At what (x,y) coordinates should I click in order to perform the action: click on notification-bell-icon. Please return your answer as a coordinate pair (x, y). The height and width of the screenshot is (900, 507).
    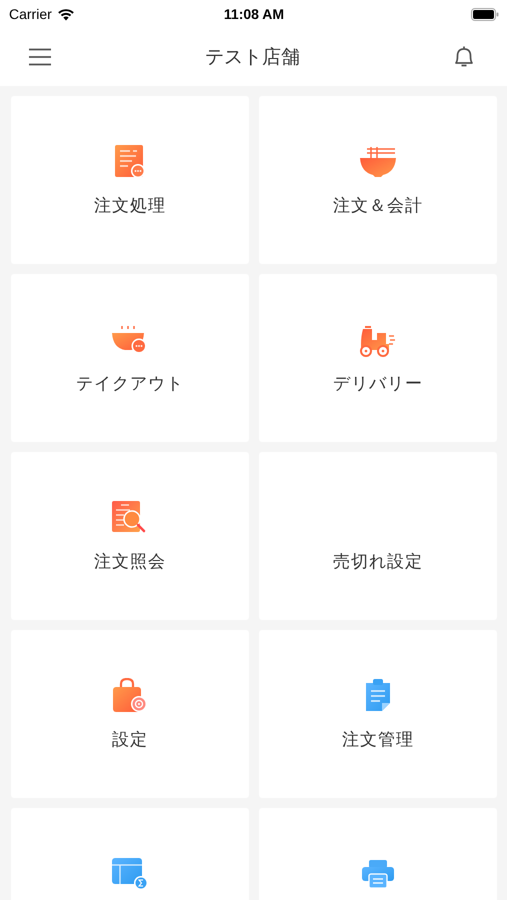
    Looking at the image, I should click on (464, 57).